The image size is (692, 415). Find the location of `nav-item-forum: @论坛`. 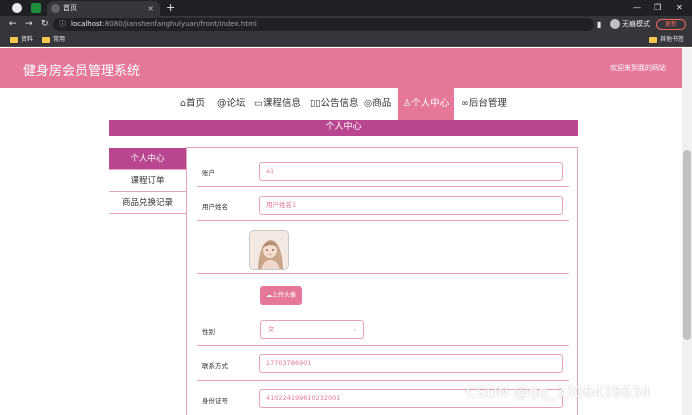

nav-item-forum: @论坛 is located at coordinates (231, 104).